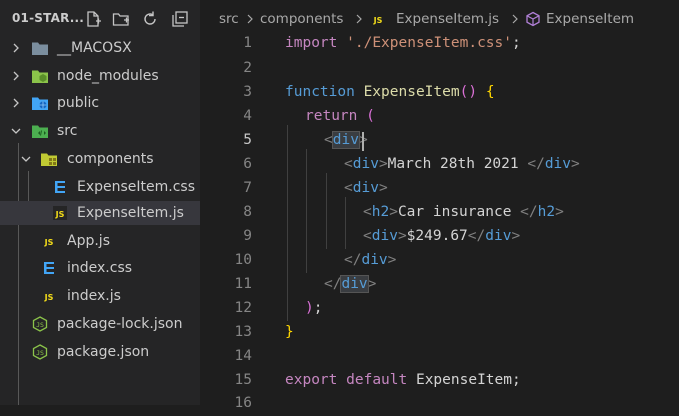 Image resolution: width=679 pixels, height=416 pixels. What do you see at coordinates (88, 241) in the screenshot?
I see `tree-item-label: App.js` at bounding box center [88, 241].